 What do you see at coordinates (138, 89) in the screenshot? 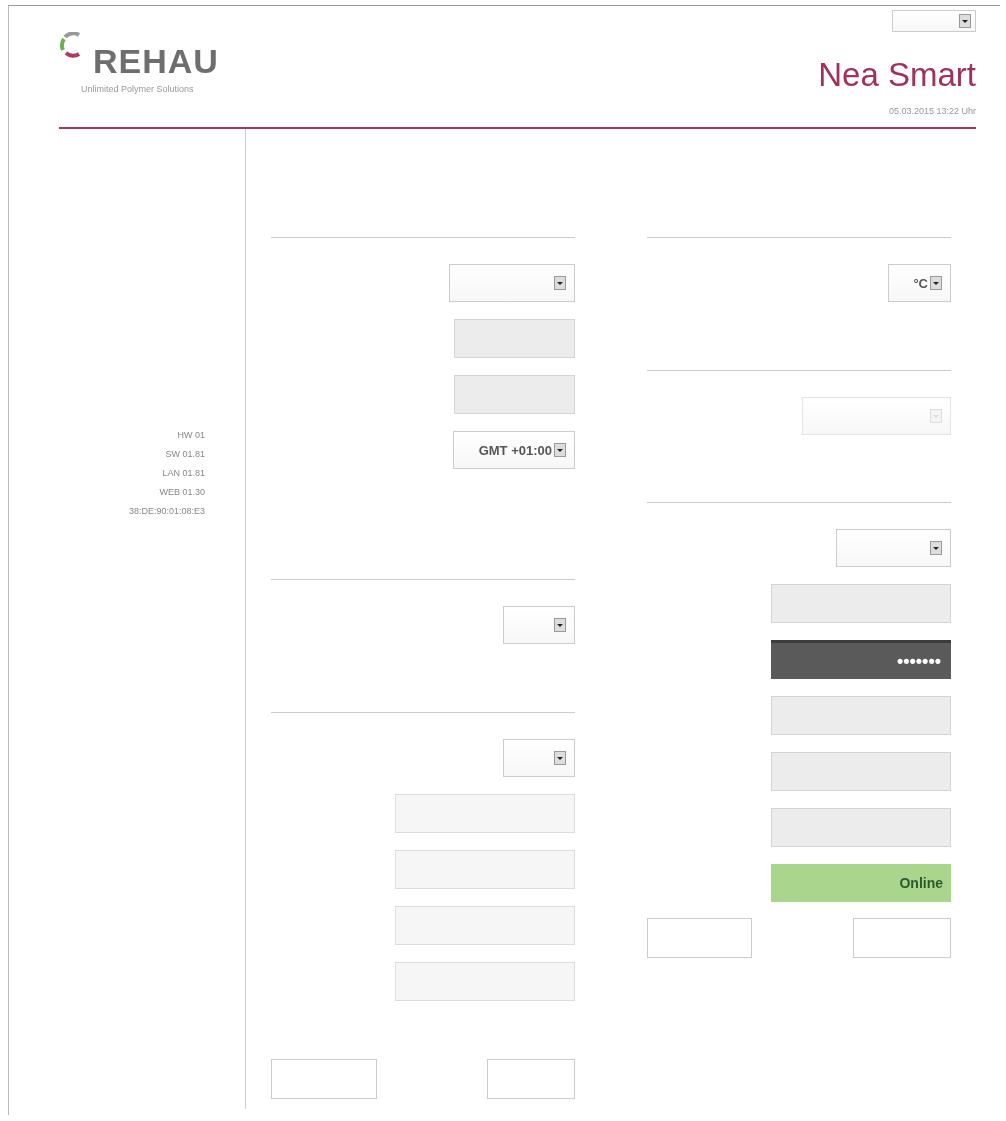
I see `brand-tagline: Unlimited Polymer Solutions` at bounding box center [138, 89].